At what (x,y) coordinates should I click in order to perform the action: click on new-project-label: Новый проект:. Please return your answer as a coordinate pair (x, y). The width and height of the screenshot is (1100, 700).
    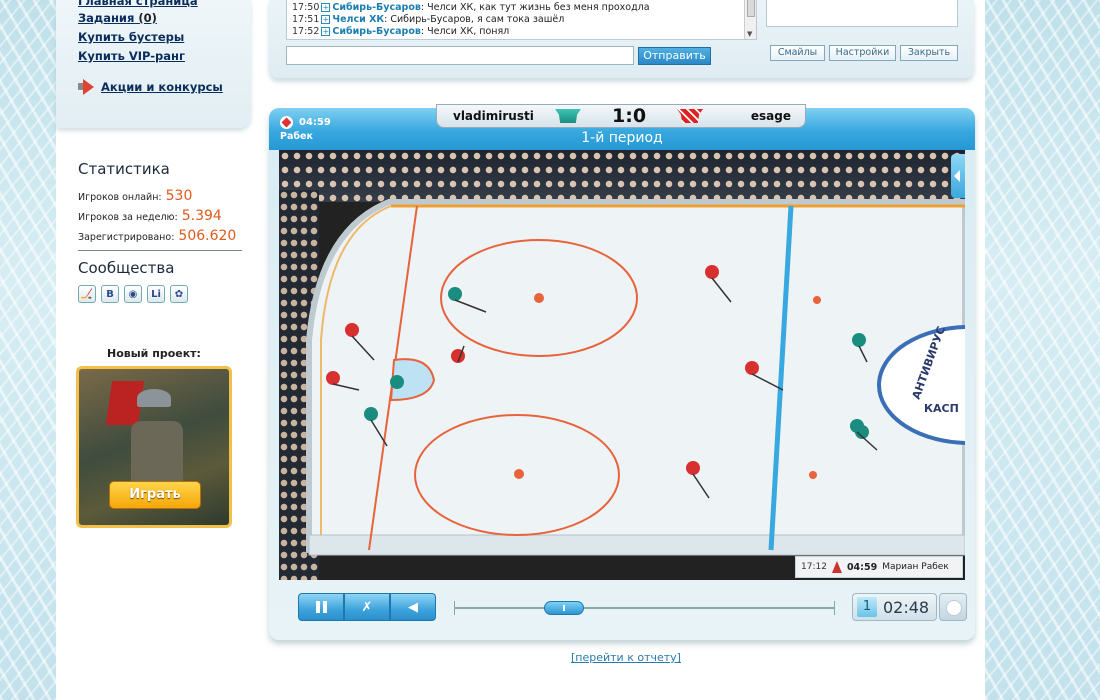
    Looking at the image, I should click on (154, 353).